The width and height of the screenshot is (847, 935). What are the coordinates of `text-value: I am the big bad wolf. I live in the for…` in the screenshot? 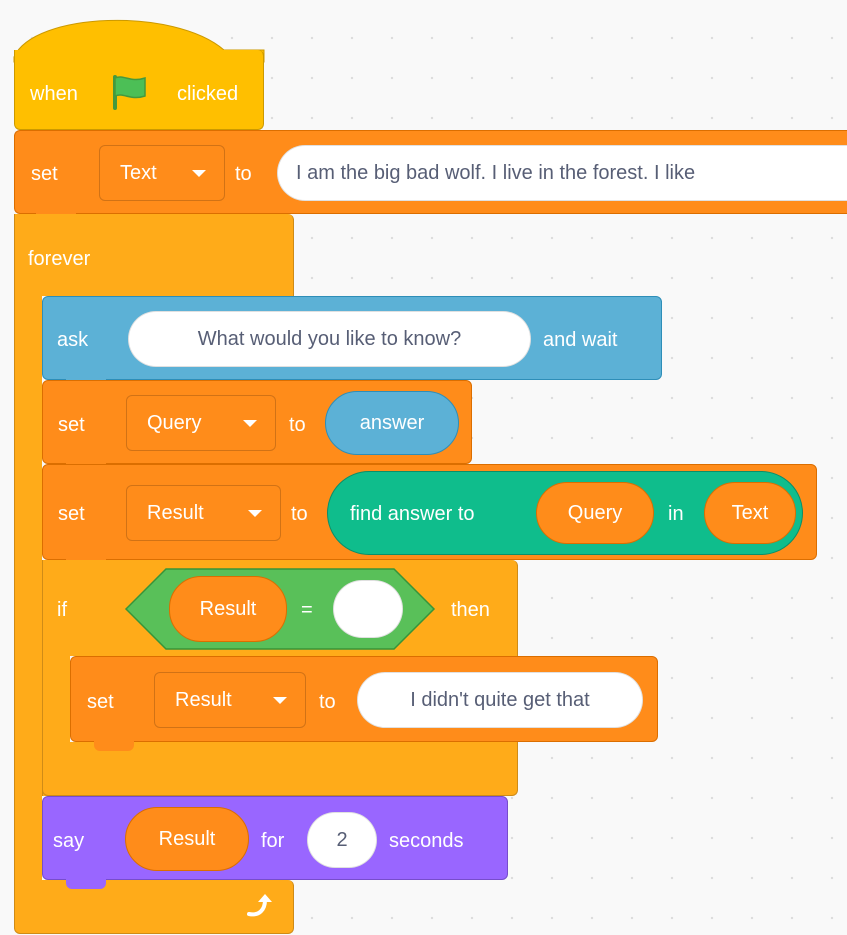 It's located at (496, 173).